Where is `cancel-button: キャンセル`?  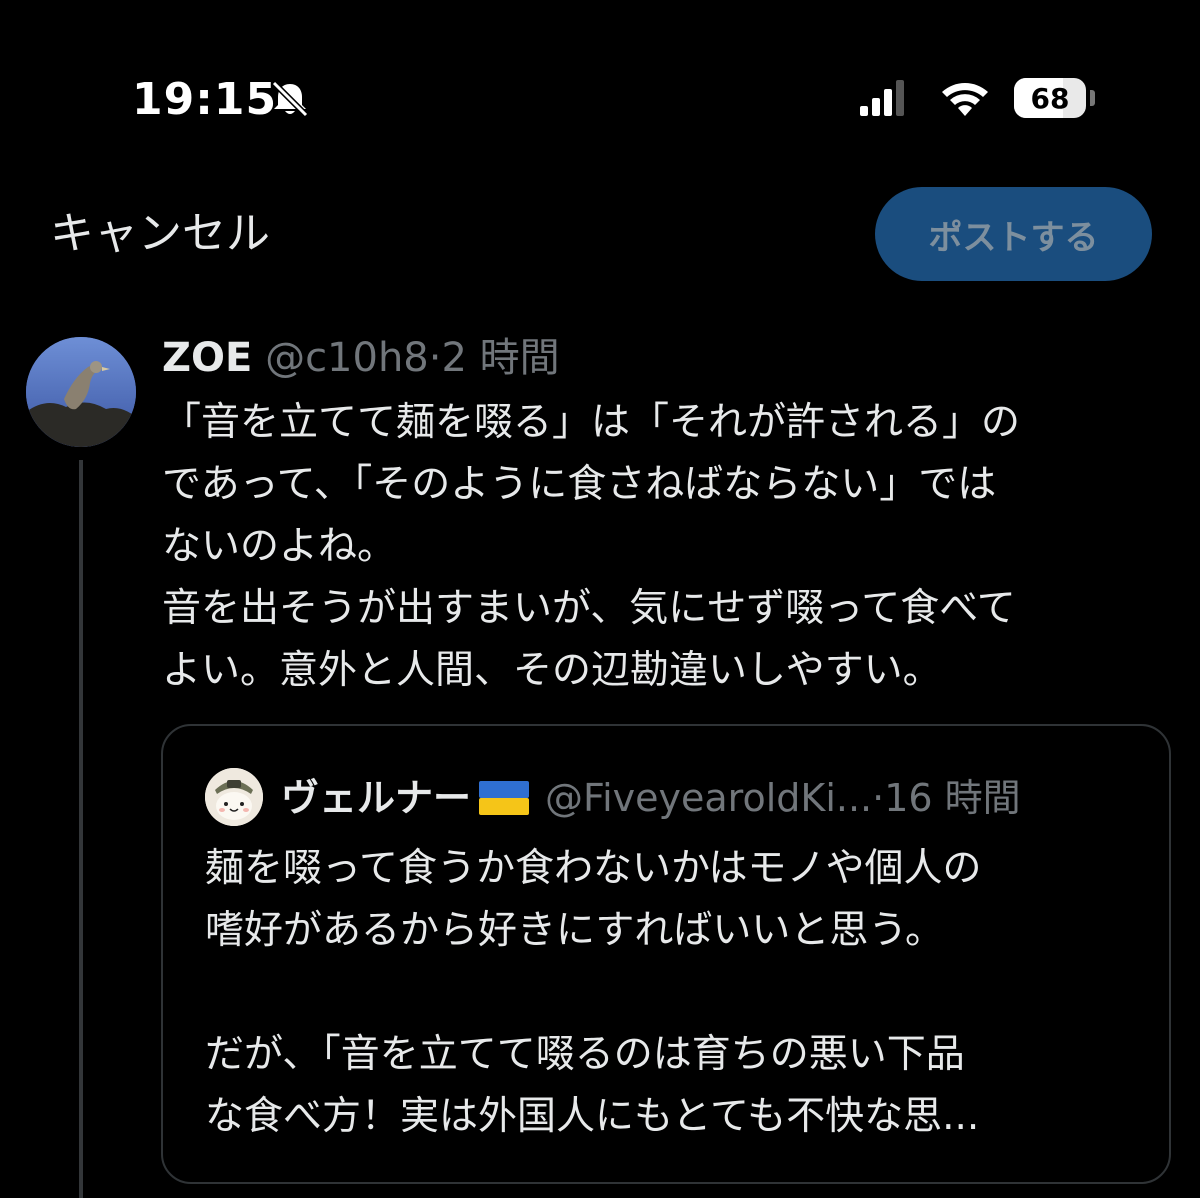 cancel-button: キャンセル is located at coordinates (160, 234).